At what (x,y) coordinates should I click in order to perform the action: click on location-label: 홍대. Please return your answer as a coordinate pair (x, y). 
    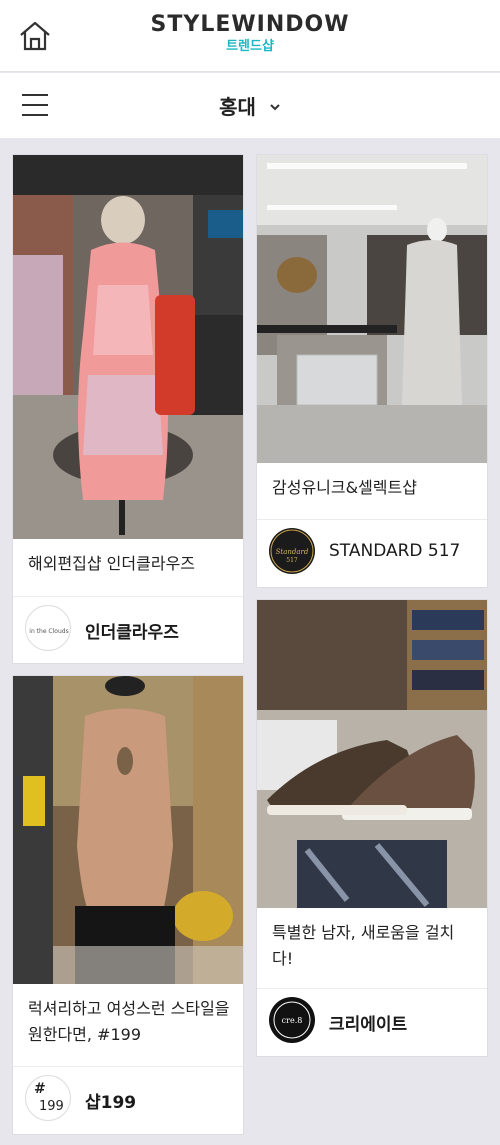
    Looking at the image, I should click on (237, 107).